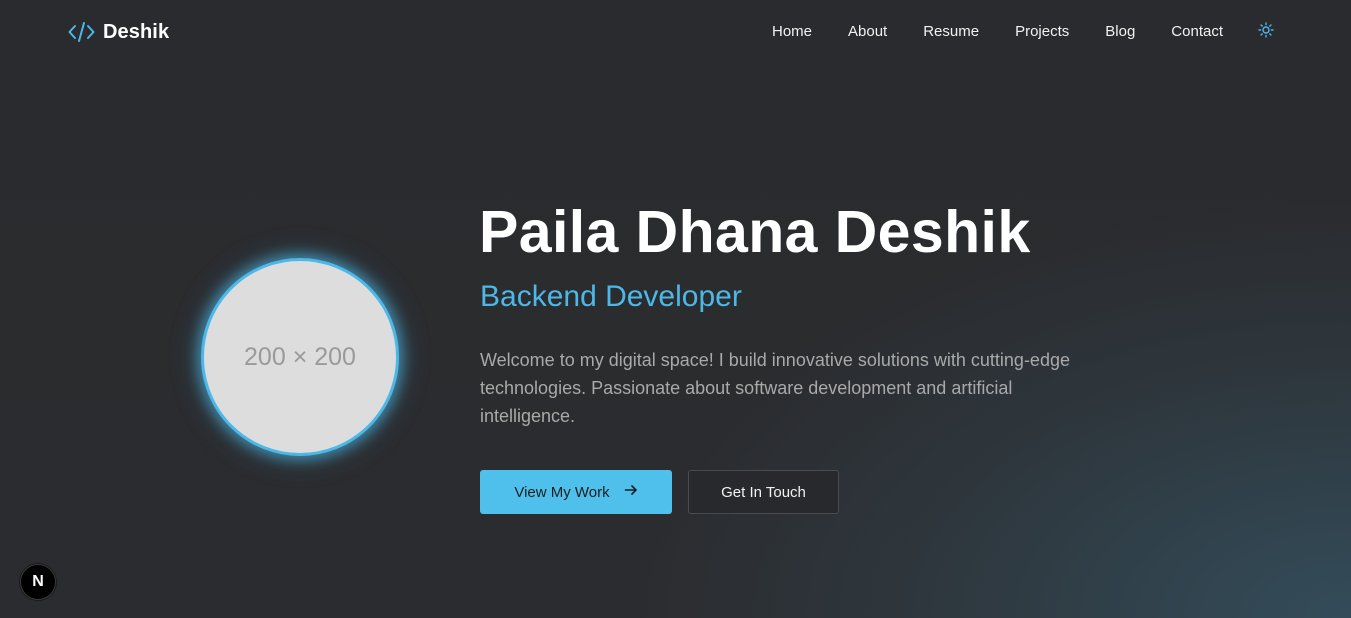  What do you see at coordinates (562, 492) in the screenshot?
I see `view-my-work-label: View My Work` at bounding box center [562, 492].